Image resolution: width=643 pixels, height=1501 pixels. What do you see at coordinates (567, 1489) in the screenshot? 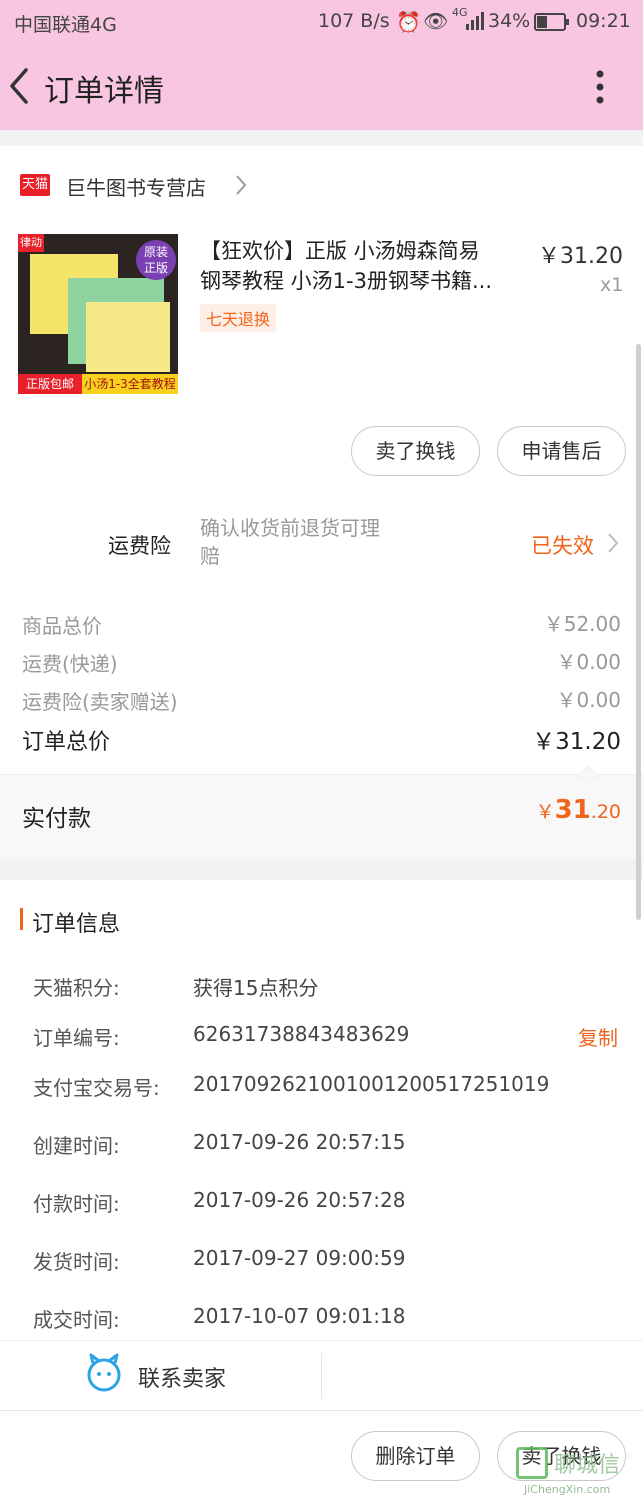
I see `watermark-url: JiChengXin.com` at bounding box center [567, 1489].